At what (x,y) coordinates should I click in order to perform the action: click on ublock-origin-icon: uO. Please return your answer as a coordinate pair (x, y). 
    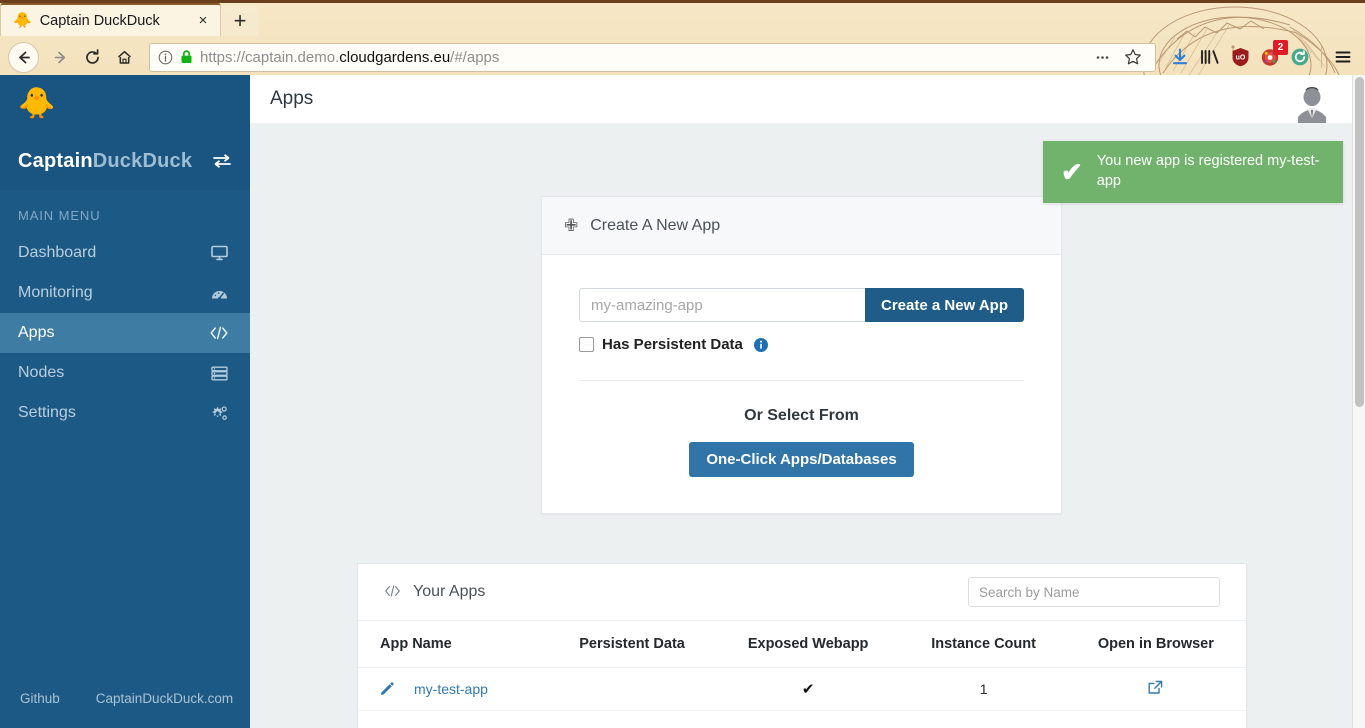
    Looking at the image, I should click on (1240, 57).